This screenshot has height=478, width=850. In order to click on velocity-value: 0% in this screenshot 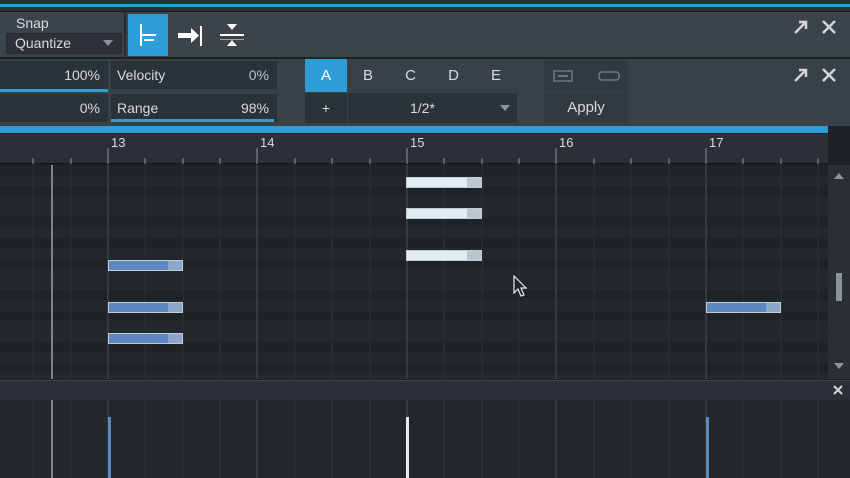, I will do `click(258, 75)`.